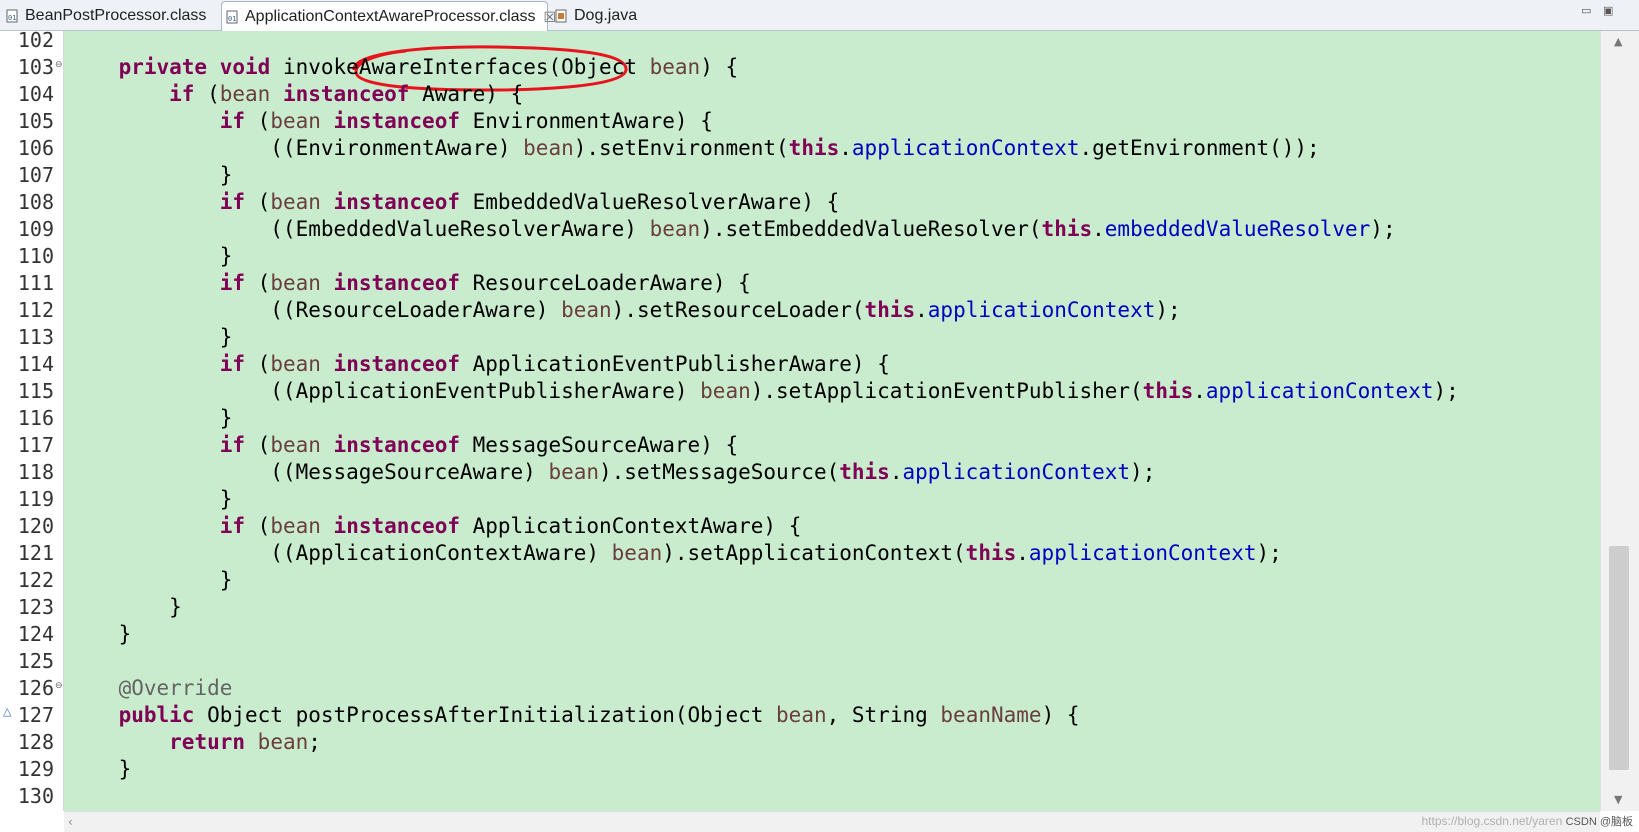  What do you see at coordinates (35, 796) in the screenshot?
I see `line-number: 130` at bounding box center [35, 796].